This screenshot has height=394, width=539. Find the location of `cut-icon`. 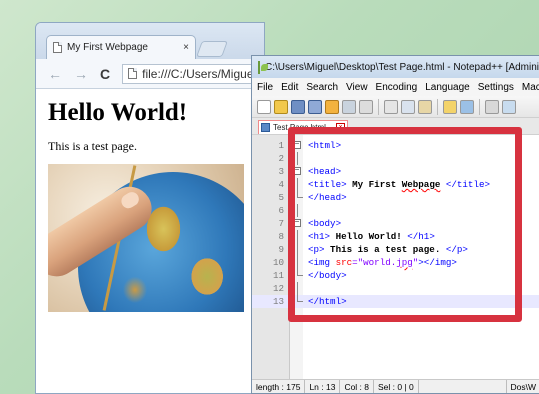

cut-icon is located at coordinates (391, 106).